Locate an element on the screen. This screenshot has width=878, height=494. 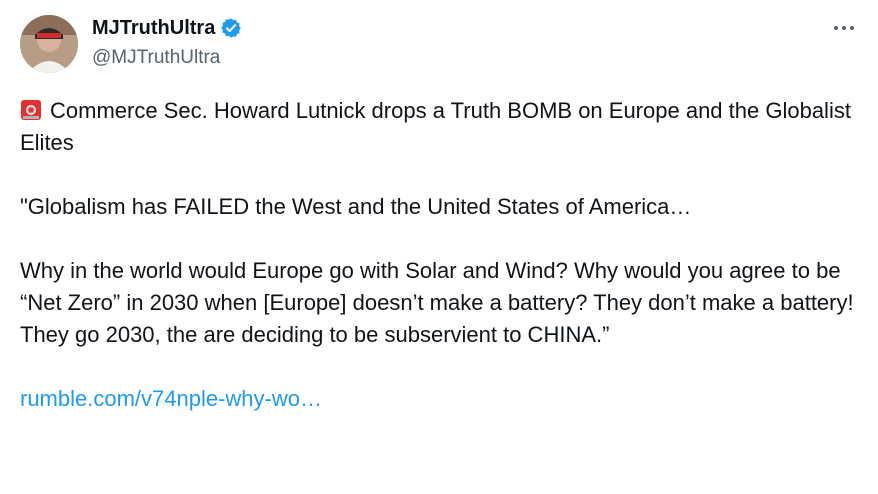
handle: @MJTruthUltra is located at coordinates (156, 58).